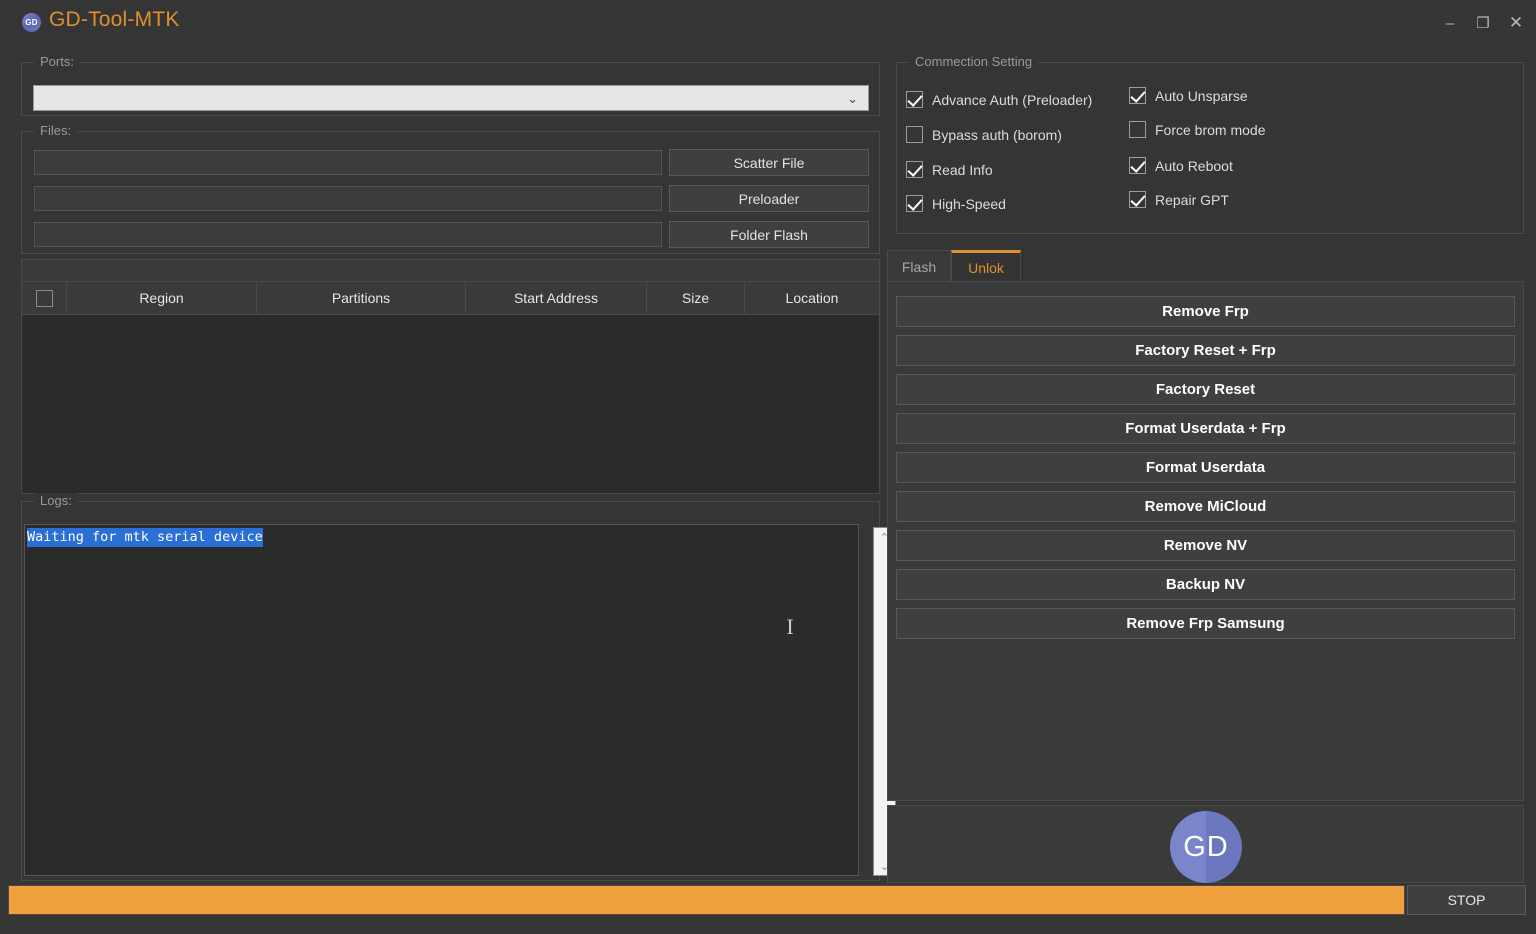 This screenshot has height=934, width=1536. I want to click on format-userdata-frp-button: Format Userdata + Frp, so click(1205, 428).